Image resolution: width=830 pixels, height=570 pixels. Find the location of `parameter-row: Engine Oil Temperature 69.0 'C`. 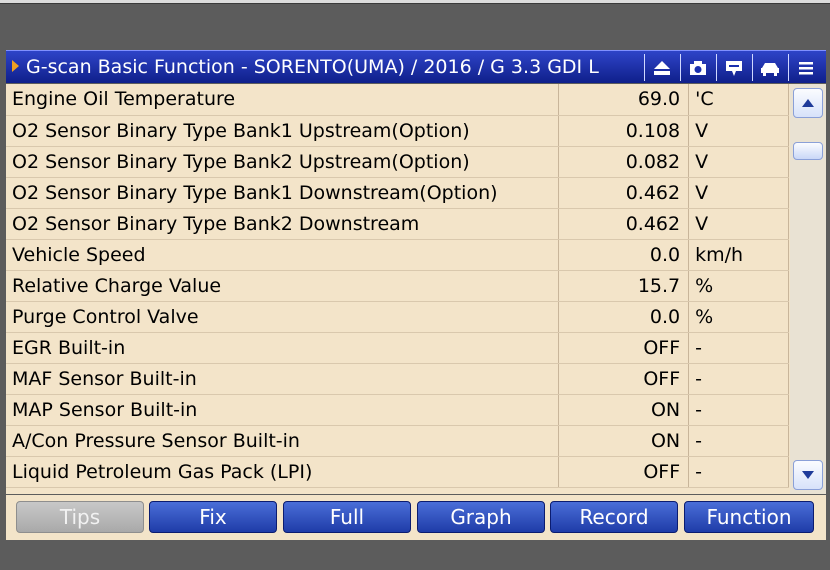

parameter-row: Engine Oil Temperature 69.0 'C is located at coordinates (397, 100).